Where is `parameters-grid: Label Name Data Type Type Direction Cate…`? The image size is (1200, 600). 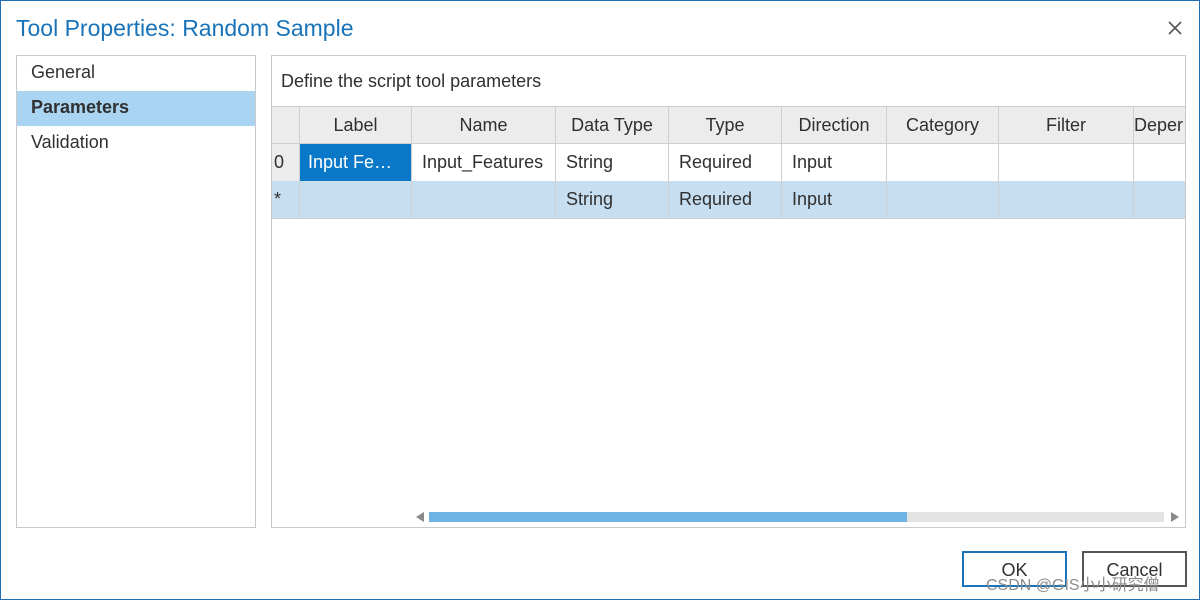
parameters-grid: Label Name Data Type Type Direction Cate… is located at coordinates (728, 162).